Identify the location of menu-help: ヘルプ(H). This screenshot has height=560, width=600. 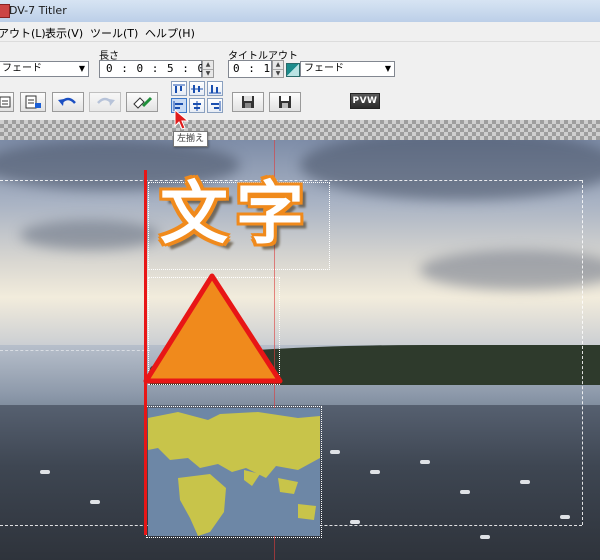
(170, 33).